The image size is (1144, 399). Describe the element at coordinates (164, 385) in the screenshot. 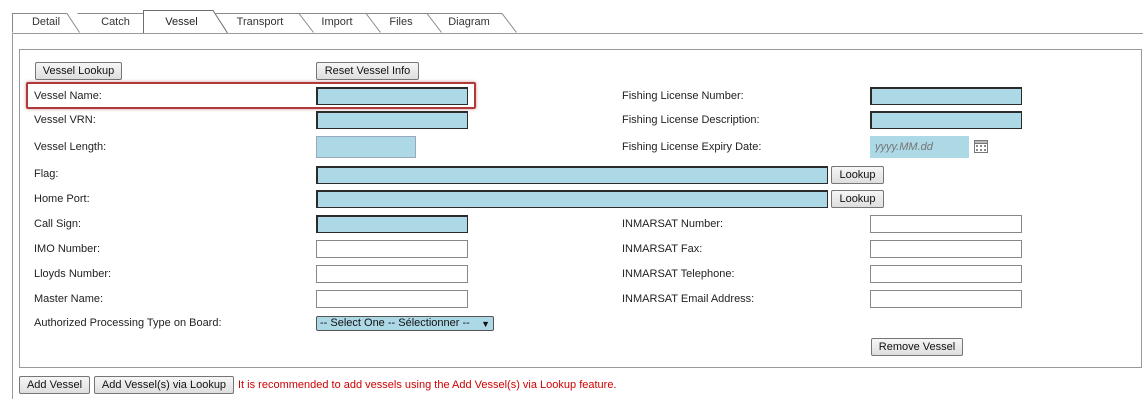

I see `add-vessels-via-lookup-button: Add Vessel(s) via Lookup` at that location.